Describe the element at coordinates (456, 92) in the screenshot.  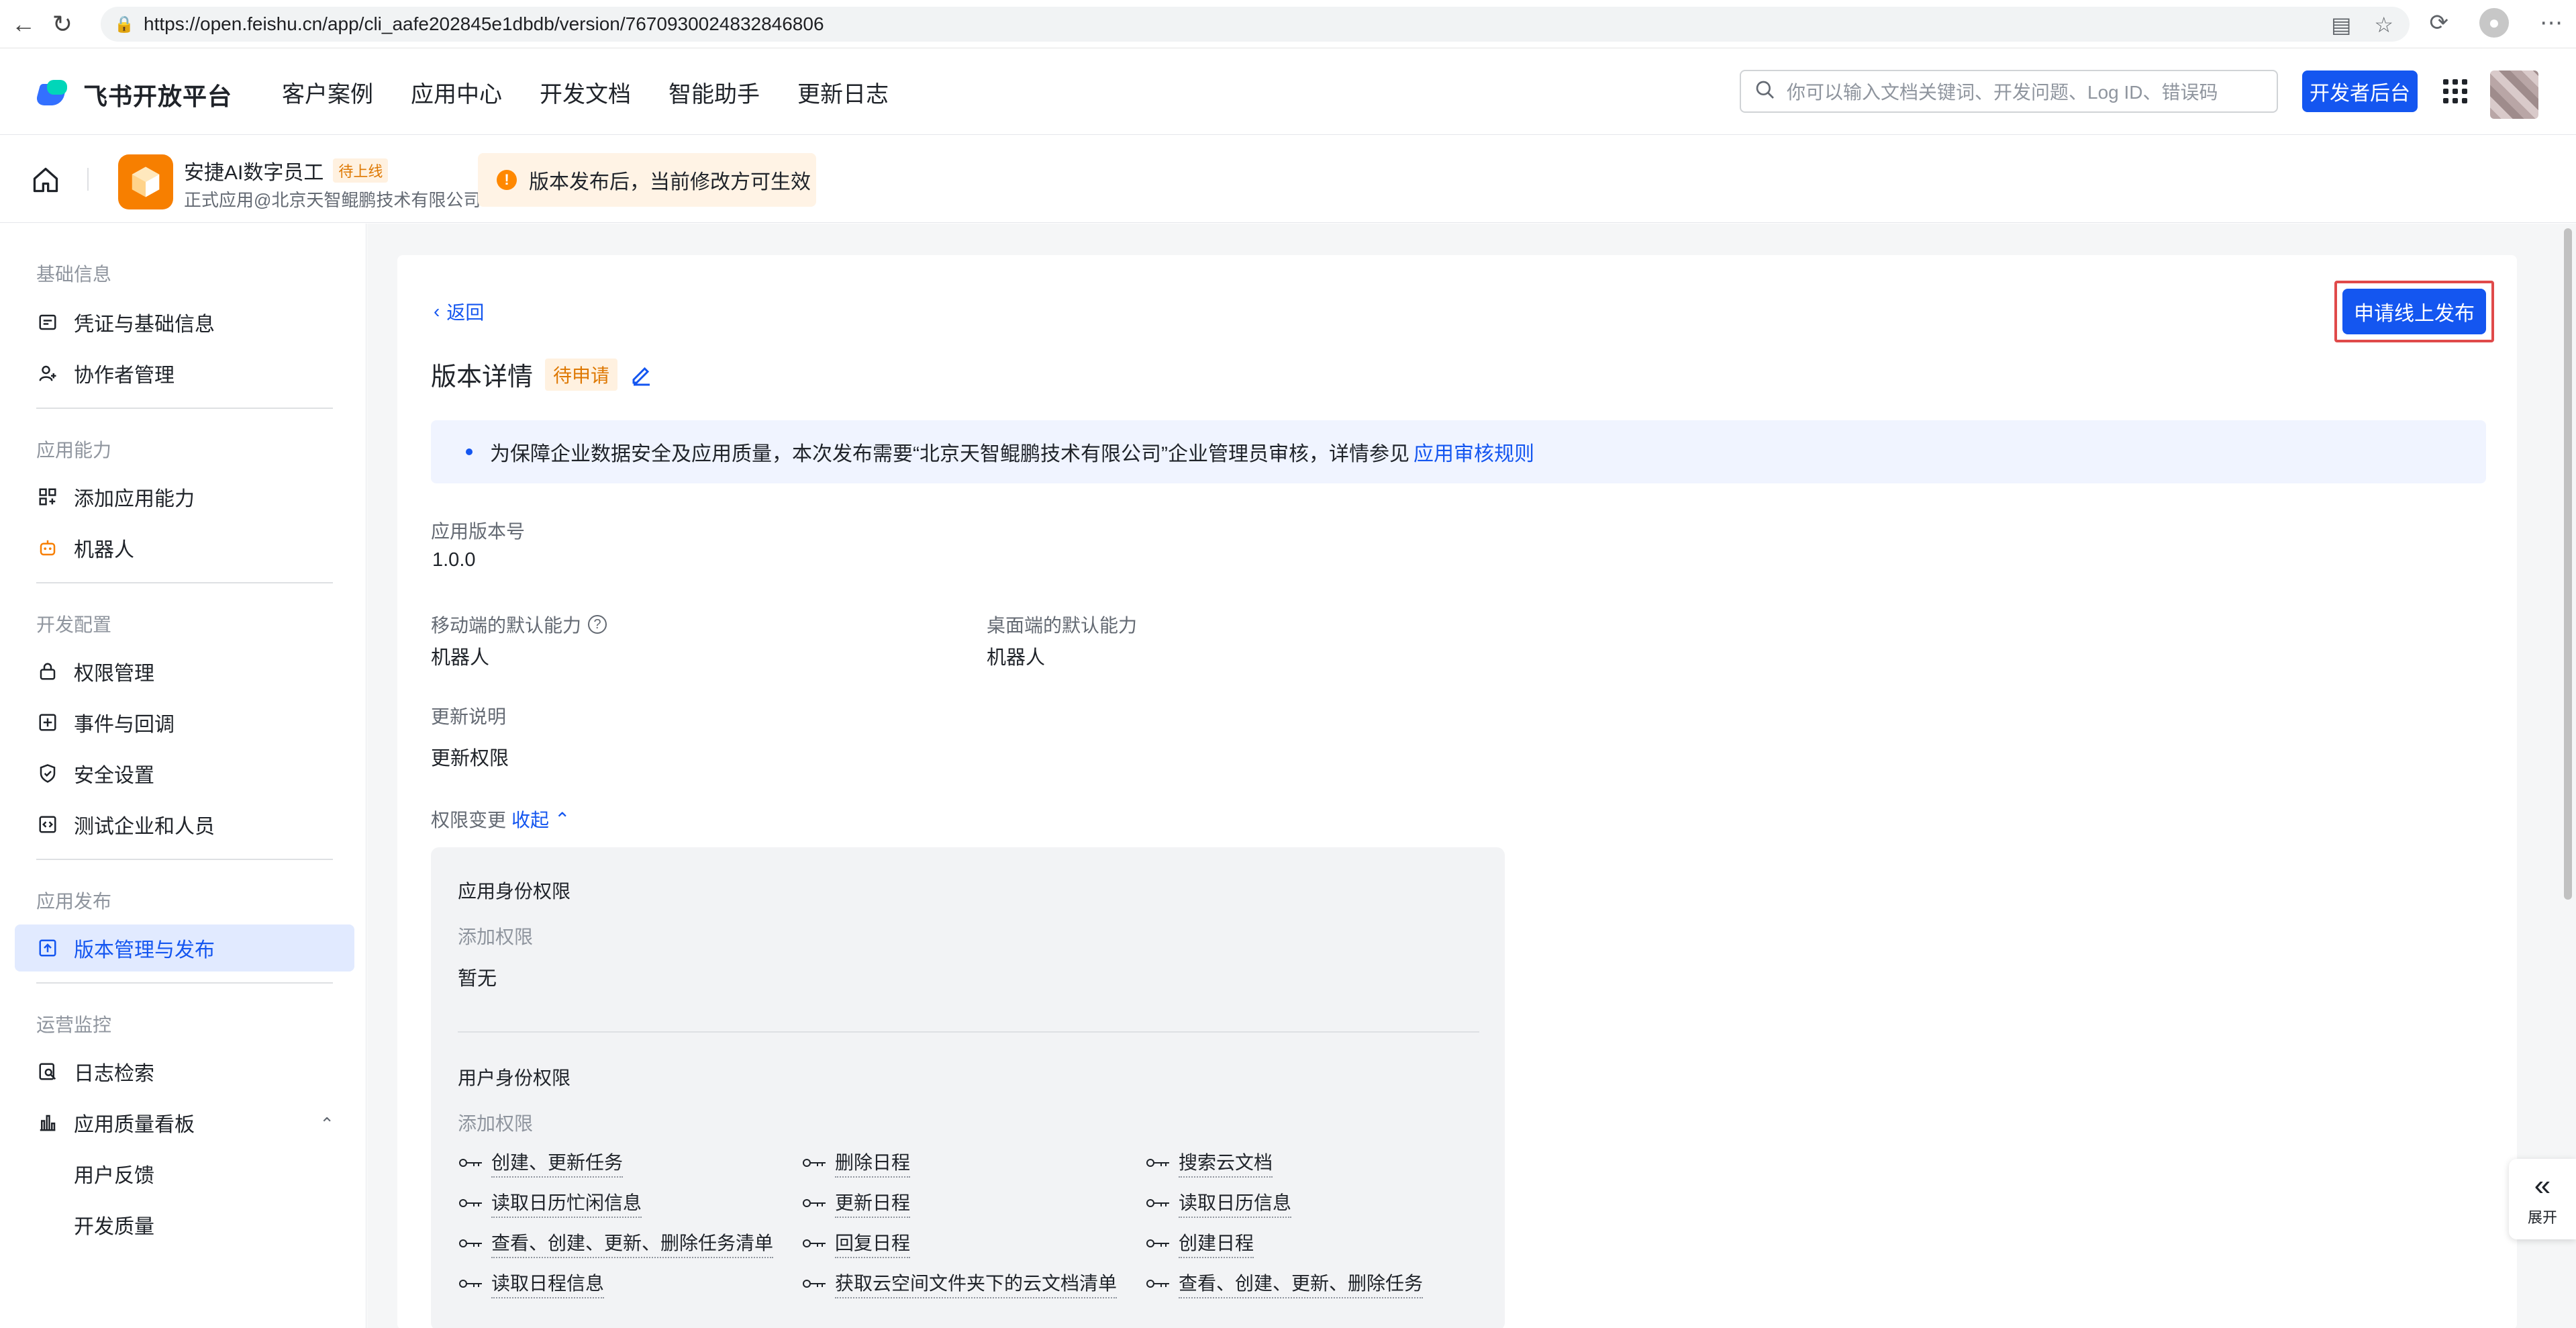
I see `menu-item-app-center: 应用中心` at that location.